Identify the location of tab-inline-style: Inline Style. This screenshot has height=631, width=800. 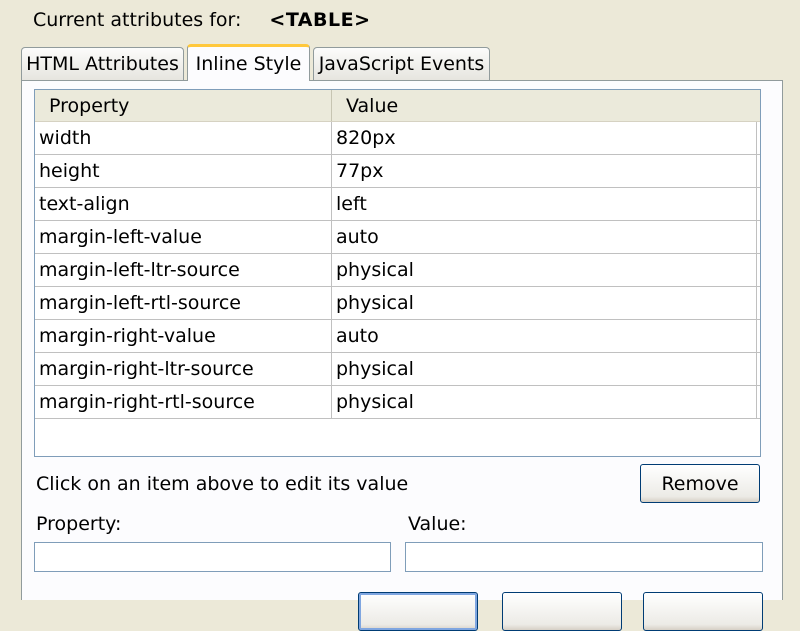
(248, 62).